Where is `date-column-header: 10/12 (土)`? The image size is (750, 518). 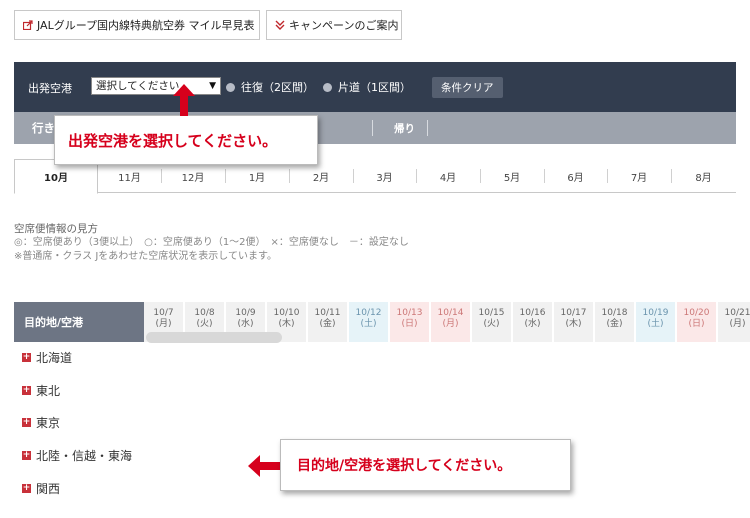
date-column-header: 10/12 (土) is located at coordinates (369, 322).